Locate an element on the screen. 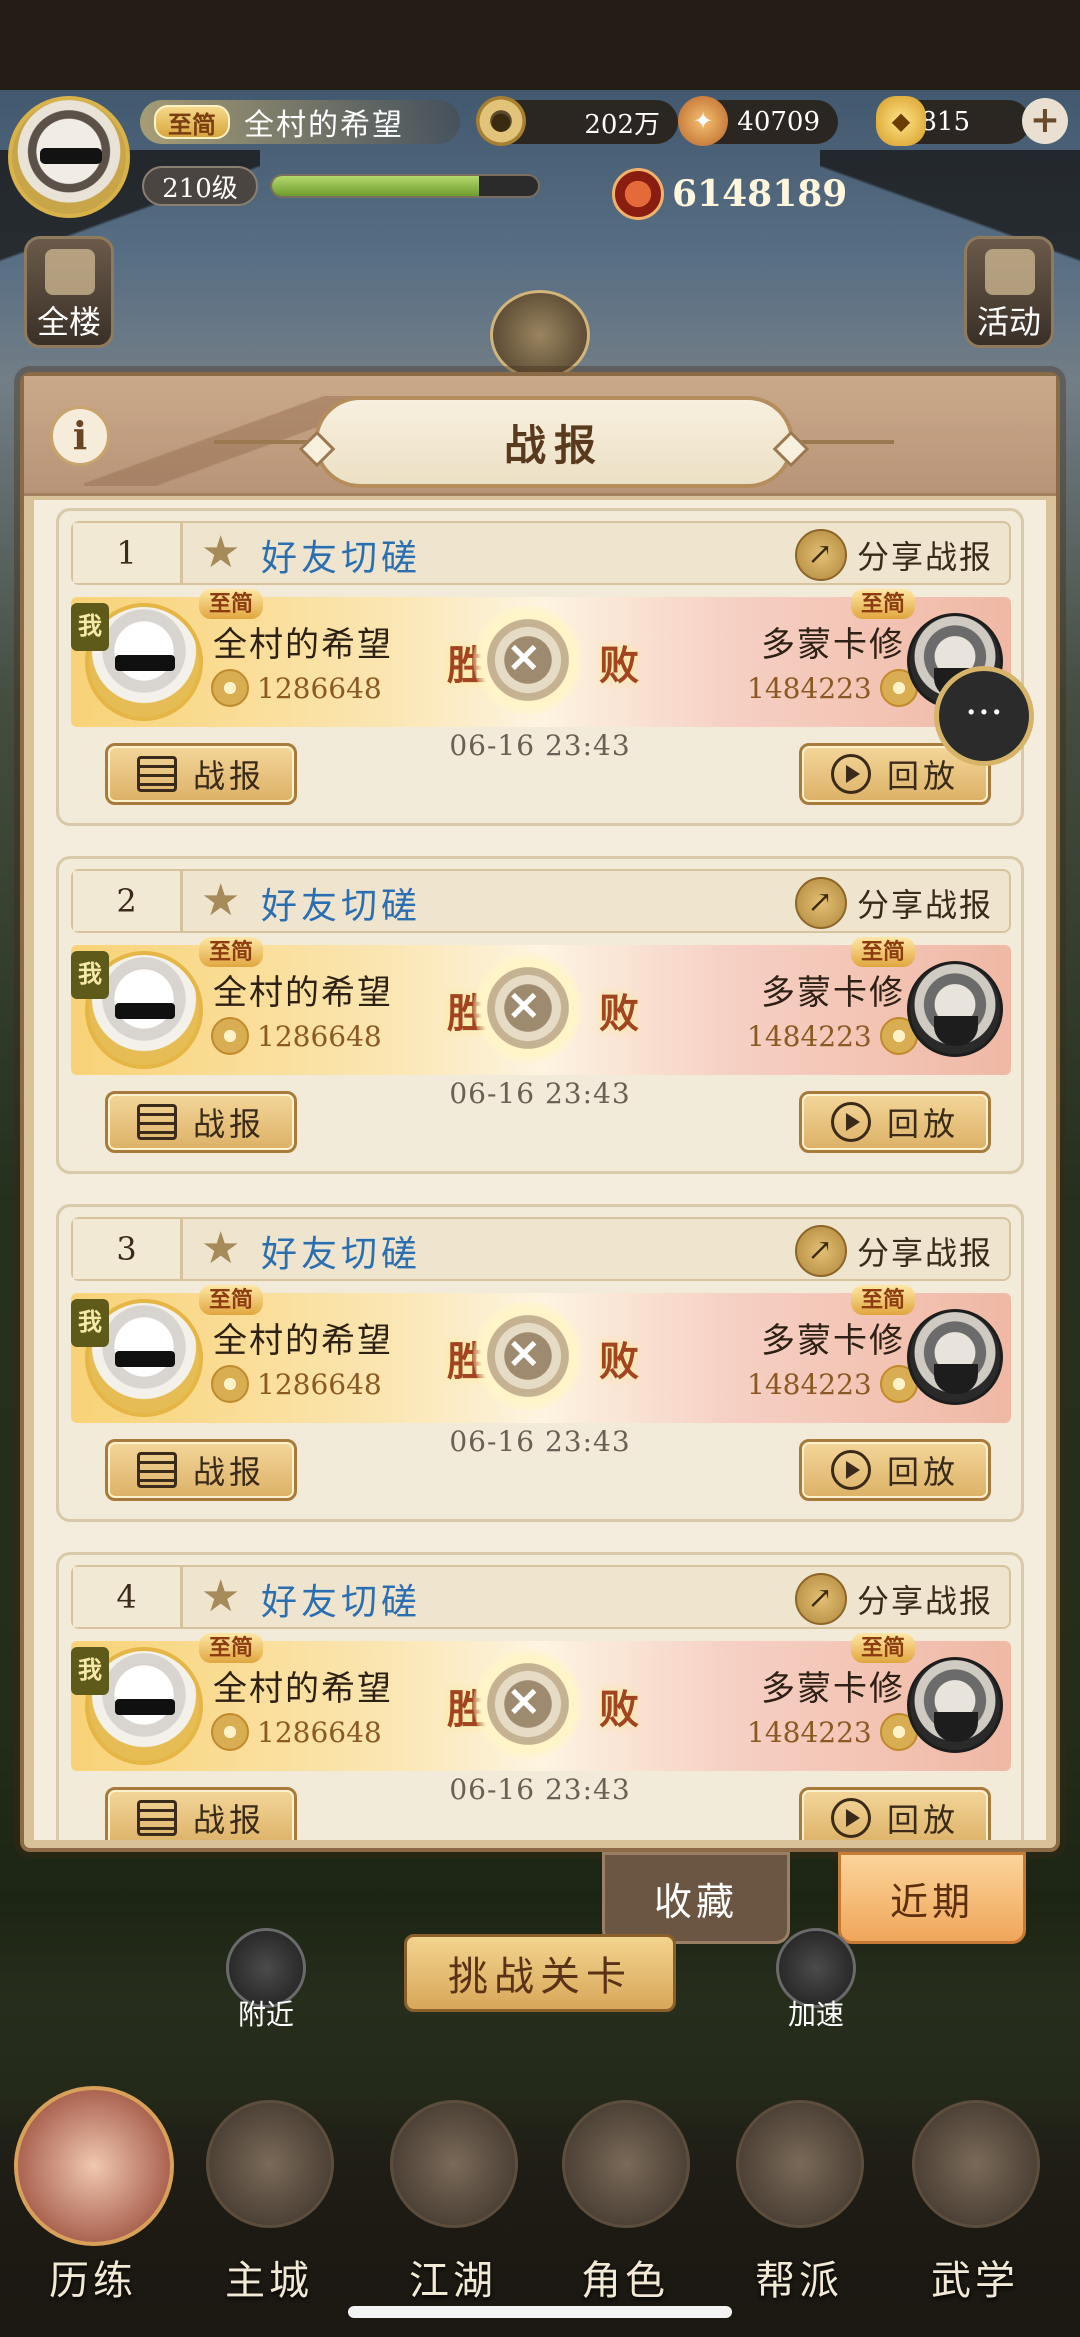  rank-number: 4 is located at coordinates (128, 1597).